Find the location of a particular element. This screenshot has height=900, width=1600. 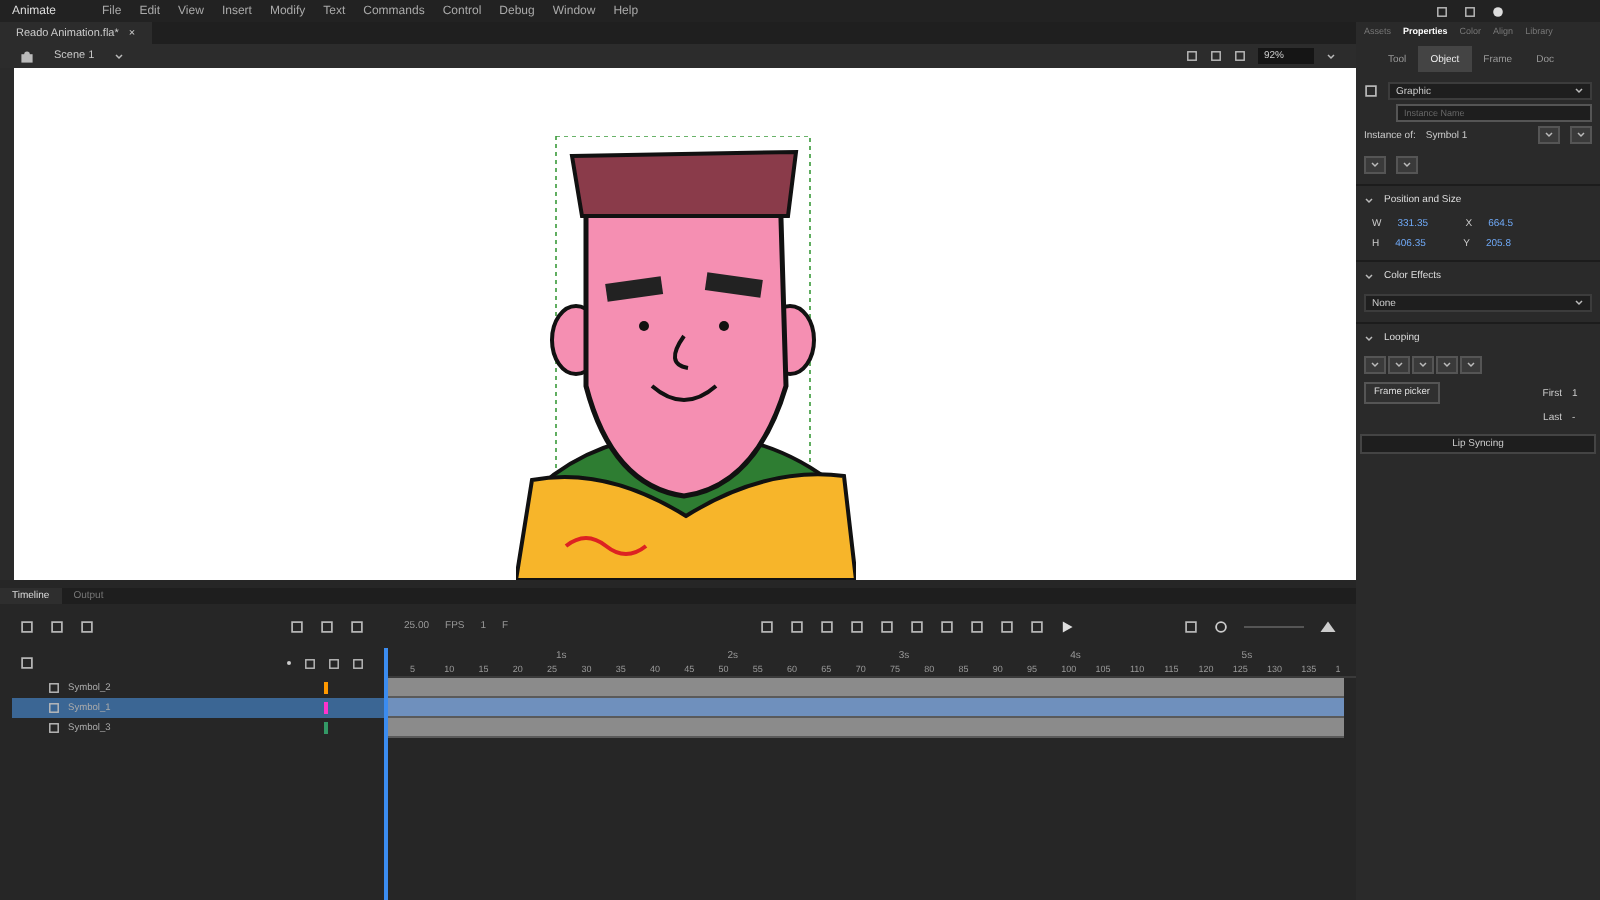

mountain-icon is located at coordinates (1328, 626).